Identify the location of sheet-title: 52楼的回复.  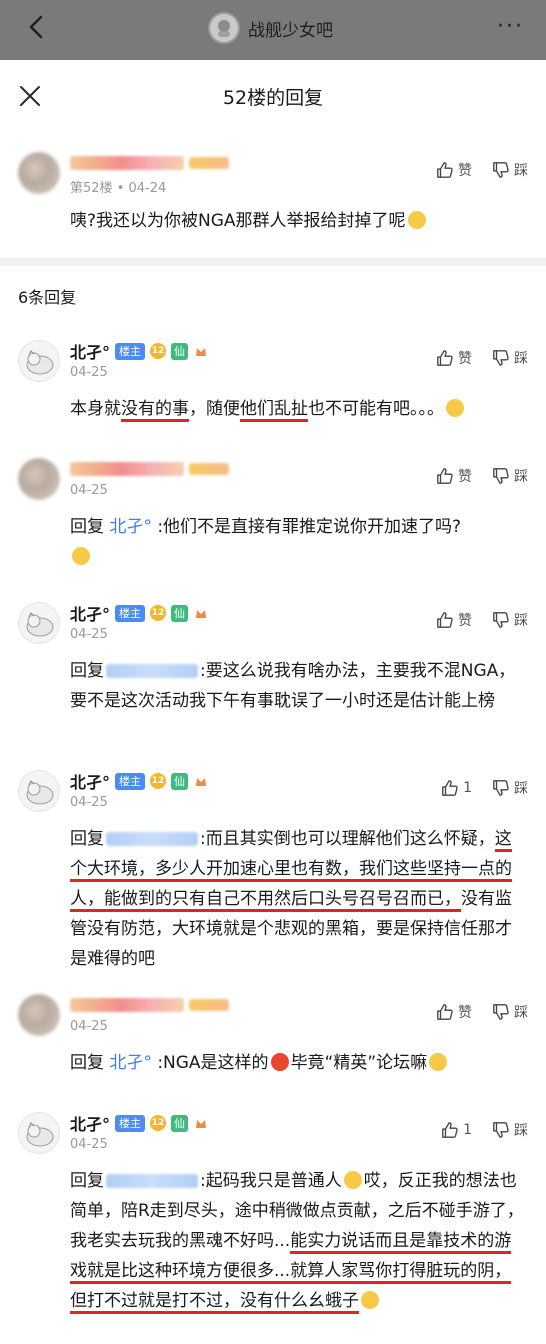
(273, 97).